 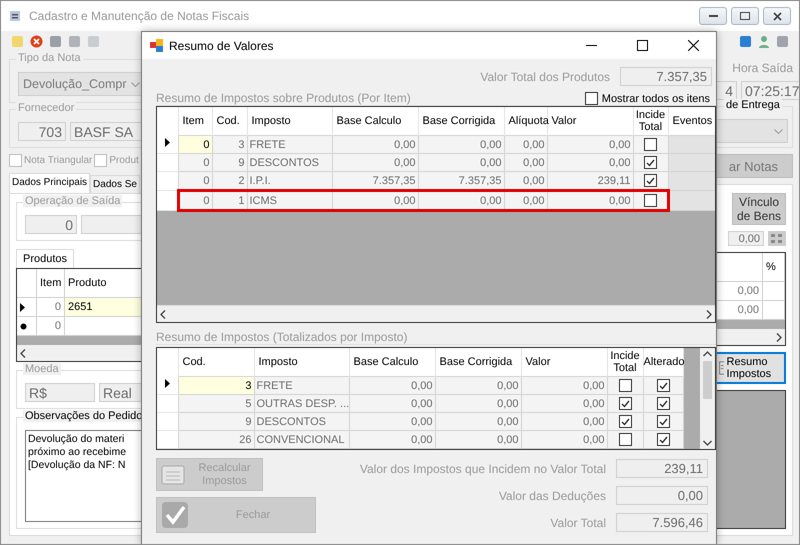 What do you see at coordinates (106, 131) in the screenshot?
I see `supplier-name-field: BASF SA` at bounding box center [106, 131].